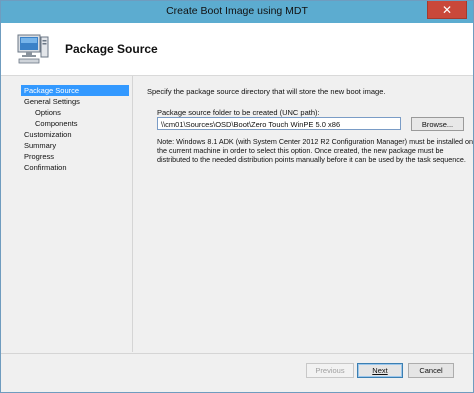  I want to click on previous-button-label: Previous, so click(330, 370).